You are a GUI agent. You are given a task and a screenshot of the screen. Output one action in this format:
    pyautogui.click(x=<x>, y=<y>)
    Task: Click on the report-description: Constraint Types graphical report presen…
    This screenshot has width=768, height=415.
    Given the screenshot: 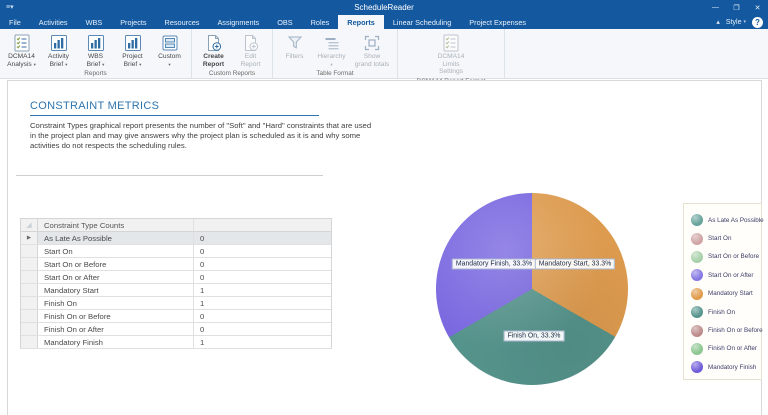 What is the action you would take?
    pyautogui.click(x=201, y=136)
    